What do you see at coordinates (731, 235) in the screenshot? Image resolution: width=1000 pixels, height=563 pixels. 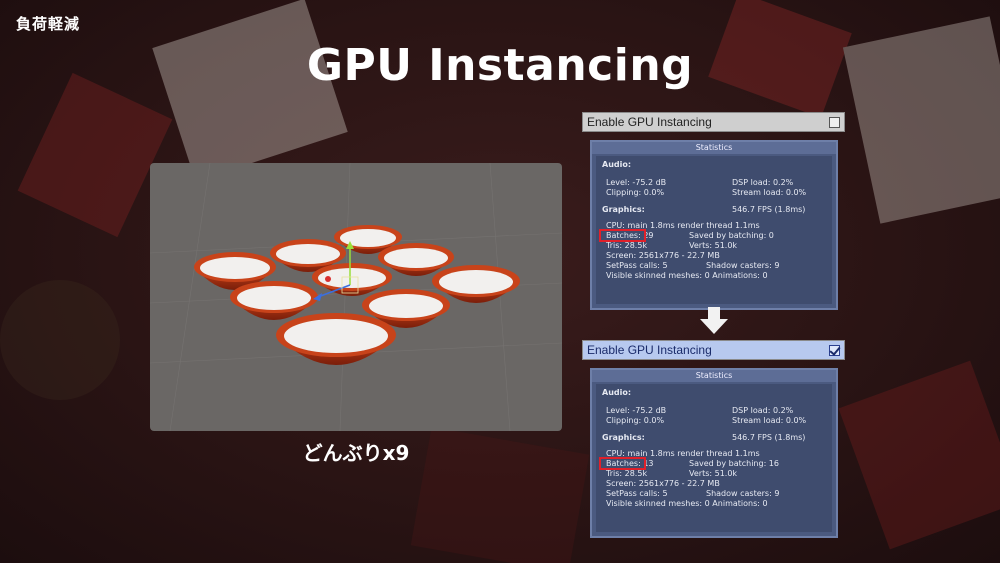 I see `saved-by-batching: Saved by batching: 0` at bounding box center [731, 235].